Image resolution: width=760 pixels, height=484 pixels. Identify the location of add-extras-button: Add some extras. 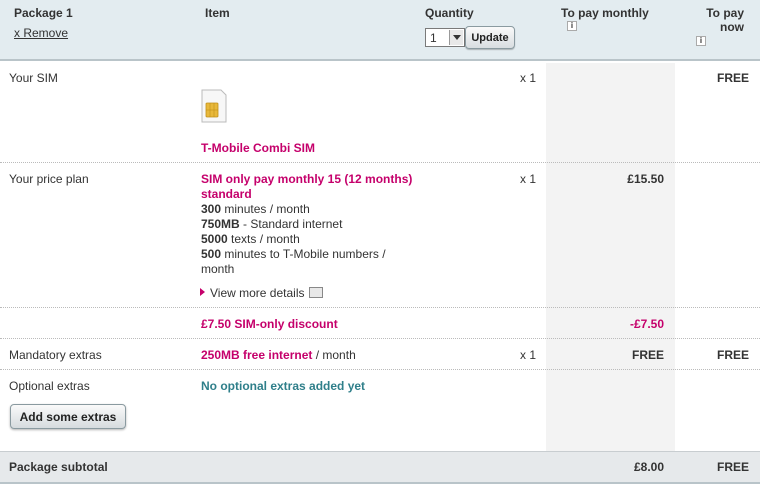
(68, 416).